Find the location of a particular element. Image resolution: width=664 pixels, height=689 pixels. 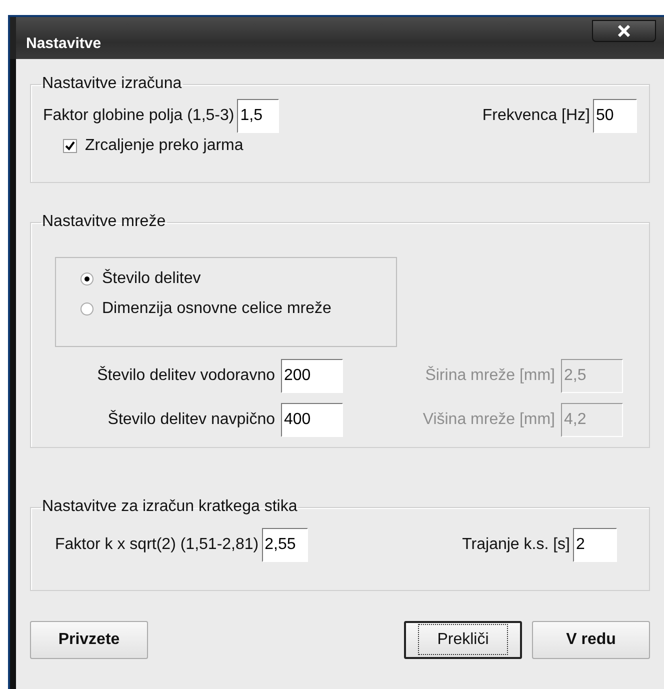

text-field: 50 is located at coordinates (615, 116).